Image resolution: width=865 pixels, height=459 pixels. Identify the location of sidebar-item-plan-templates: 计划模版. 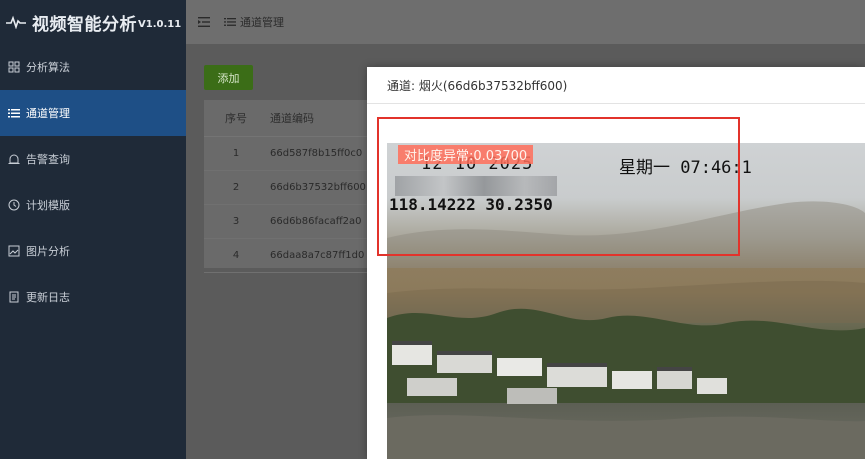
(93, 205).